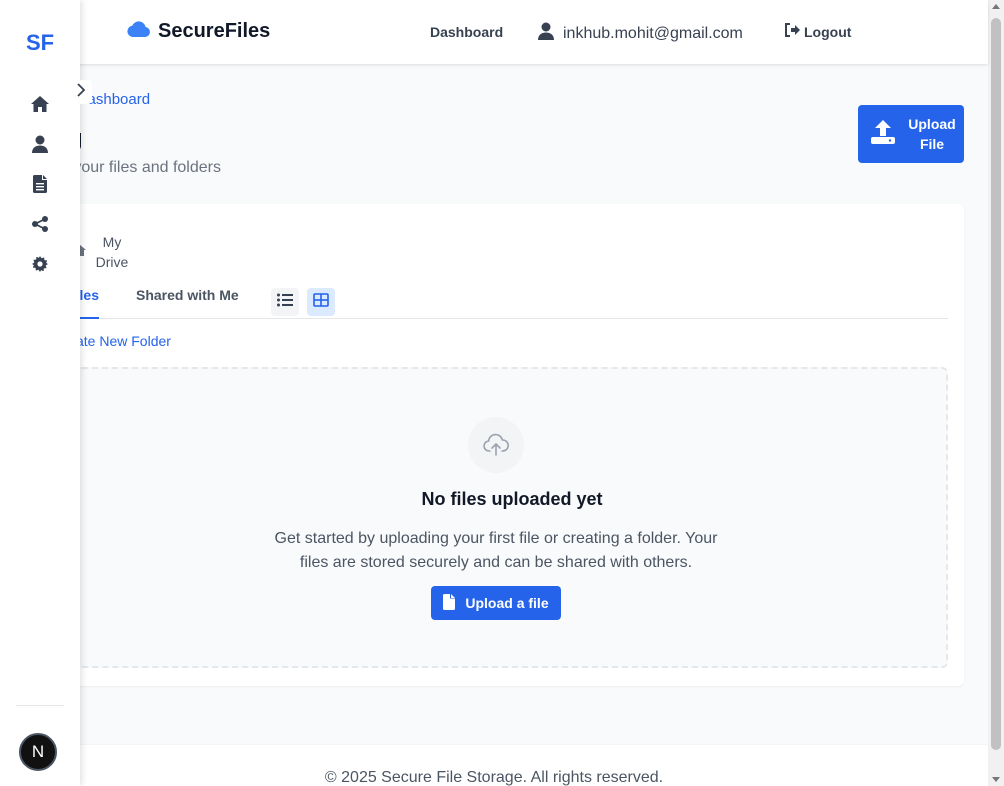 The width and height of the screenshot is (1004, 786). I want to click on cloud-icon, so click(138, 31).